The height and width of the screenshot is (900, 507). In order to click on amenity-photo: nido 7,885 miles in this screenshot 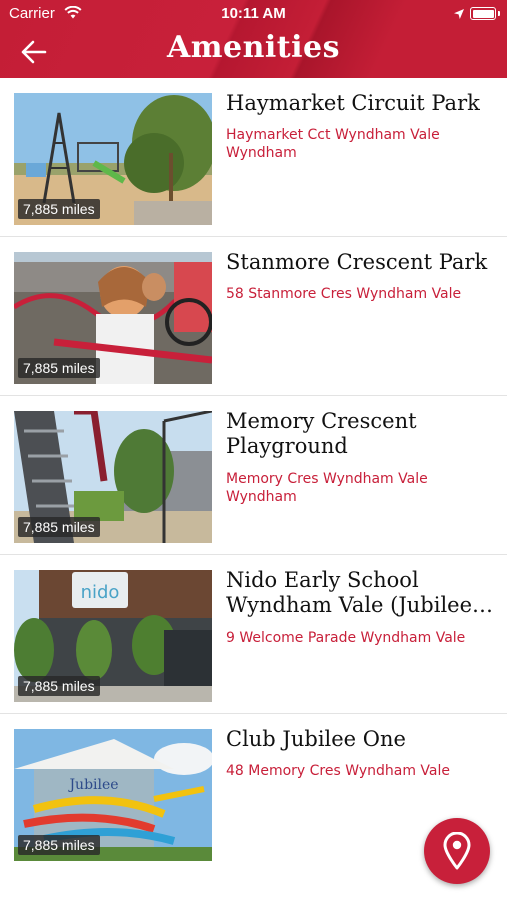, I will do `click(113, 636)`.